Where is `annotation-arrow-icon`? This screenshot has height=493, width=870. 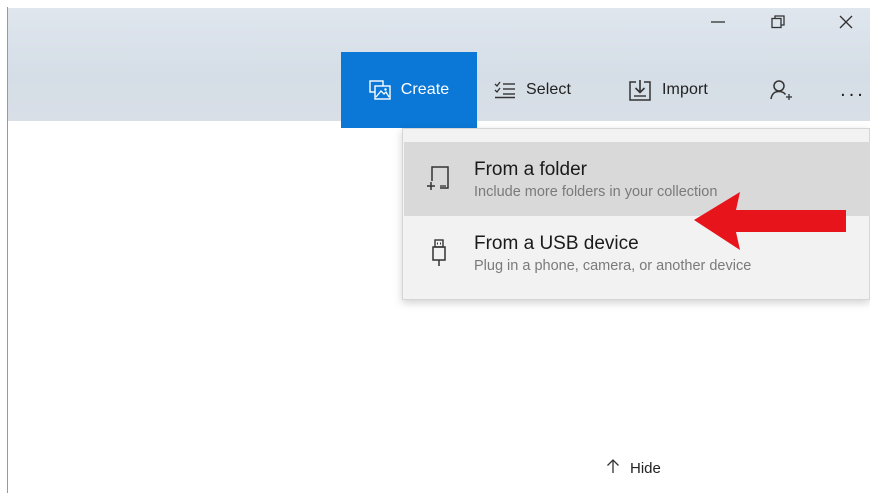
annotation-arrow-icon is located at coordinates (770, 221).